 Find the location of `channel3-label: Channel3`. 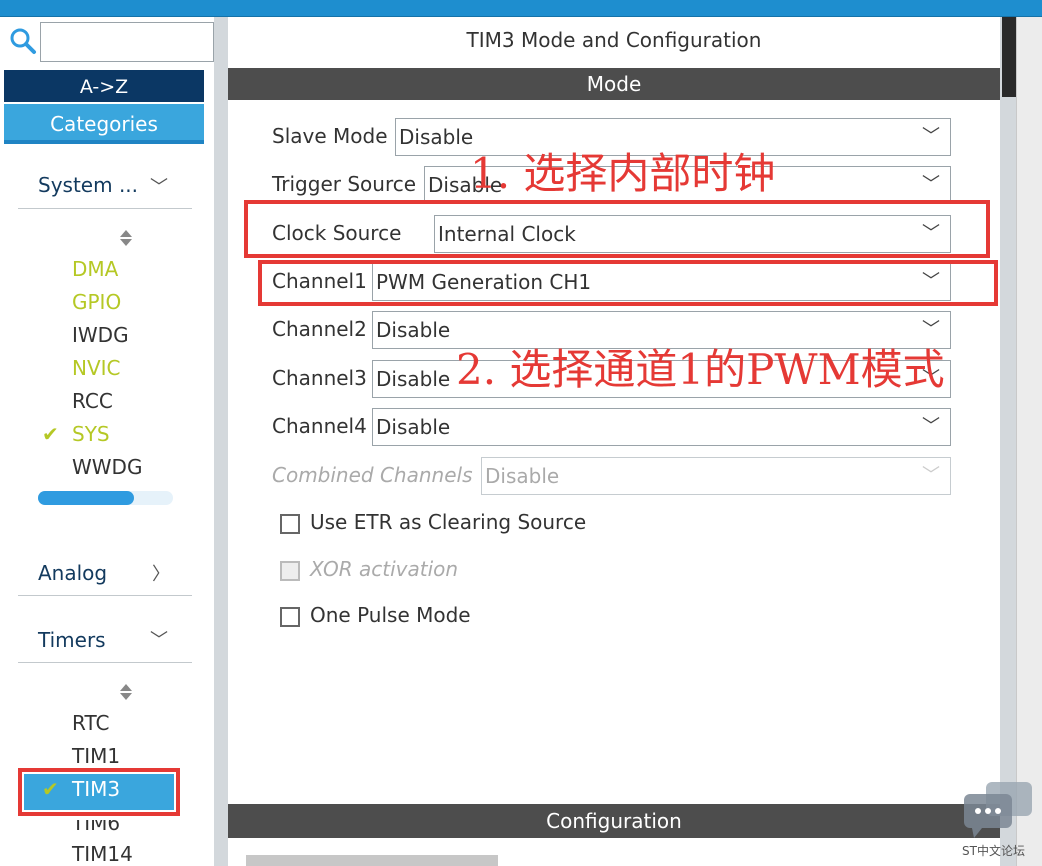

channel3-label: Channel3 is located at coordinates (319, 378).